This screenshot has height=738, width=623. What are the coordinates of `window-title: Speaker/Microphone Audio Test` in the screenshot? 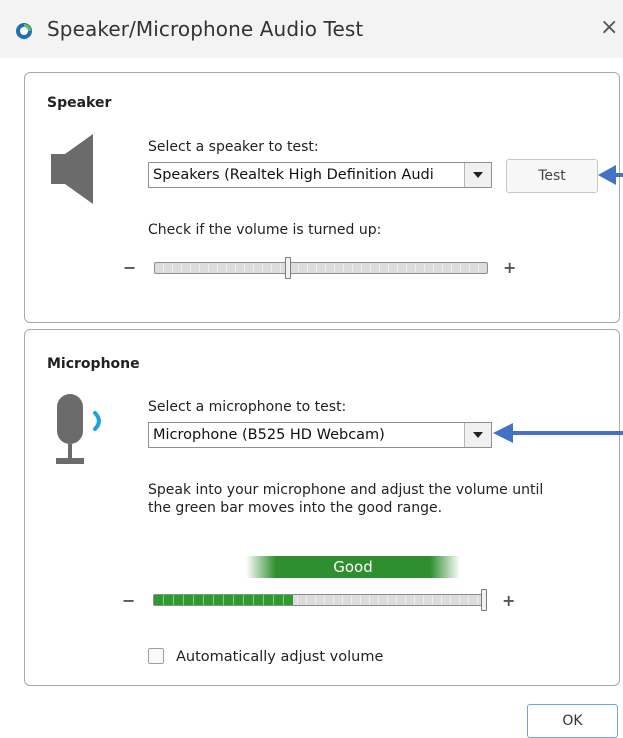 It's located at (205, 29).